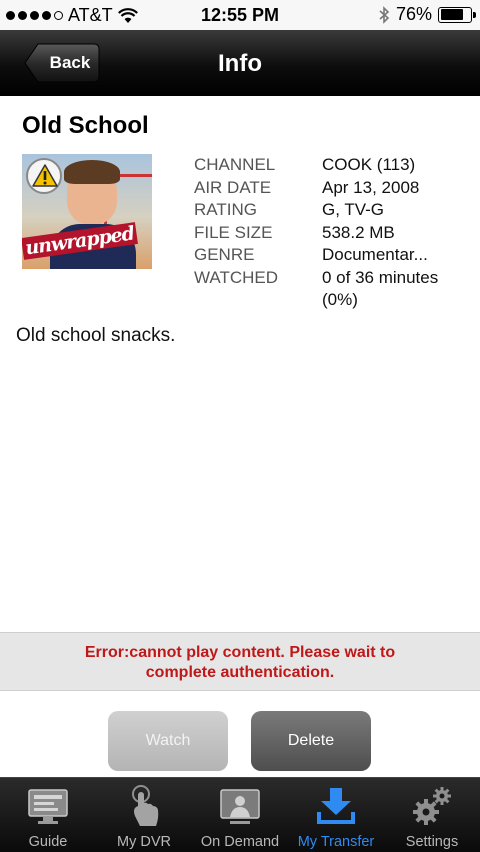 The image size is (480, 852). I want to click on warning-icon, so click(44, 176).